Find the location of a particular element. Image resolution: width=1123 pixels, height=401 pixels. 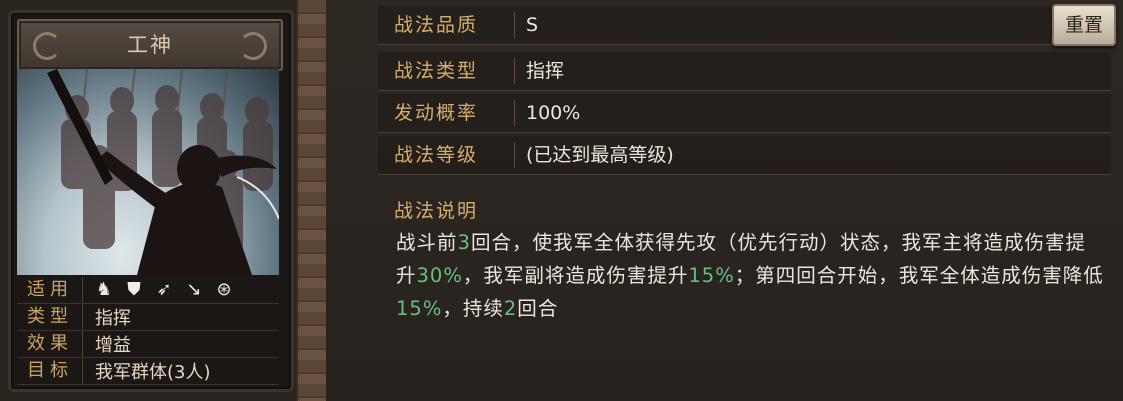

stat-value: 我军群体(3人) is located at coordinates (153, 372).